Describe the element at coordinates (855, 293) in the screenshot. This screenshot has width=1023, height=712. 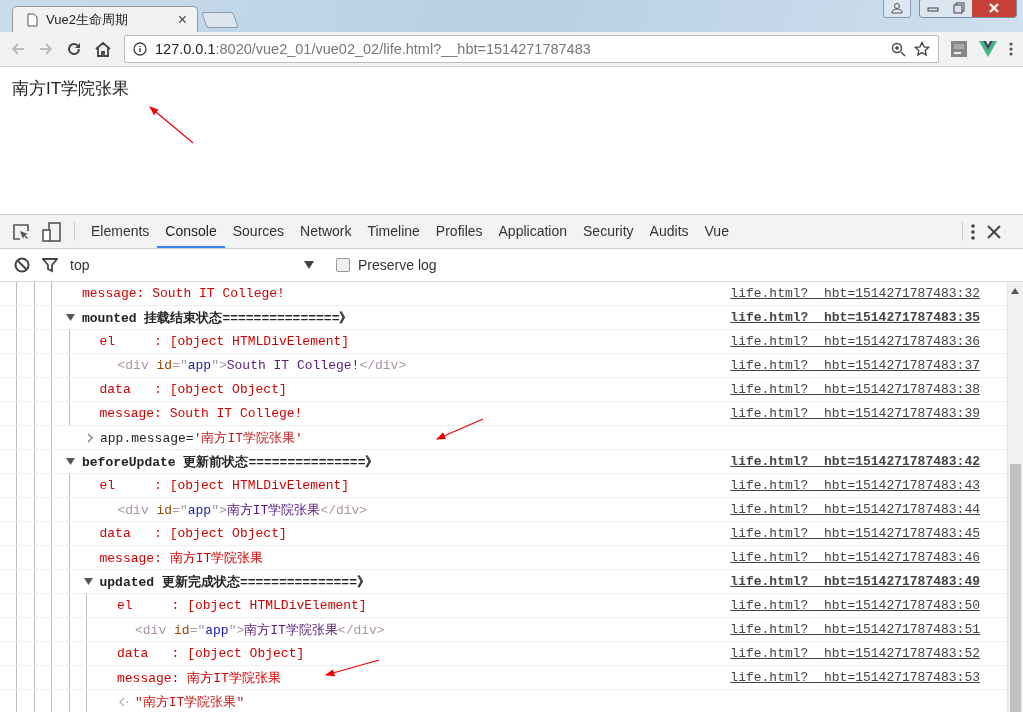
I see `source-link: life.html?__hbt=1514271787483:32` at that location.